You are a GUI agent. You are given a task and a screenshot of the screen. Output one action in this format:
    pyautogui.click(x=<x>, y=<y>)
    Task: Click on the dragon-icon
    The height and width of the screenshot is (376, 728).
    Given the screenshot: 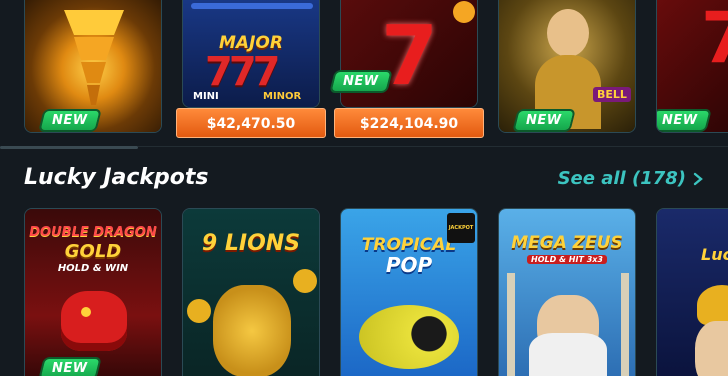 What is the action you would take?
    pyautogui.click(x=94, y=321)
    